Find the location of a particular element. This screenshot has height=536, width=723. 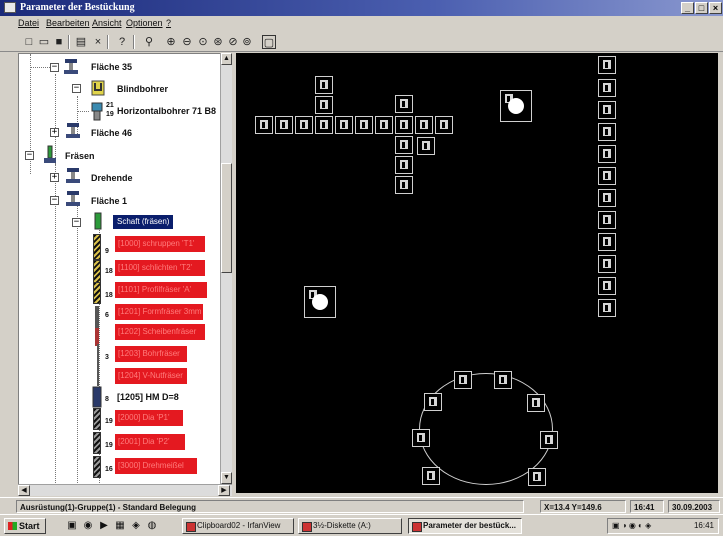

wand-icon: ⚲ is located at coordinates (149, 42).